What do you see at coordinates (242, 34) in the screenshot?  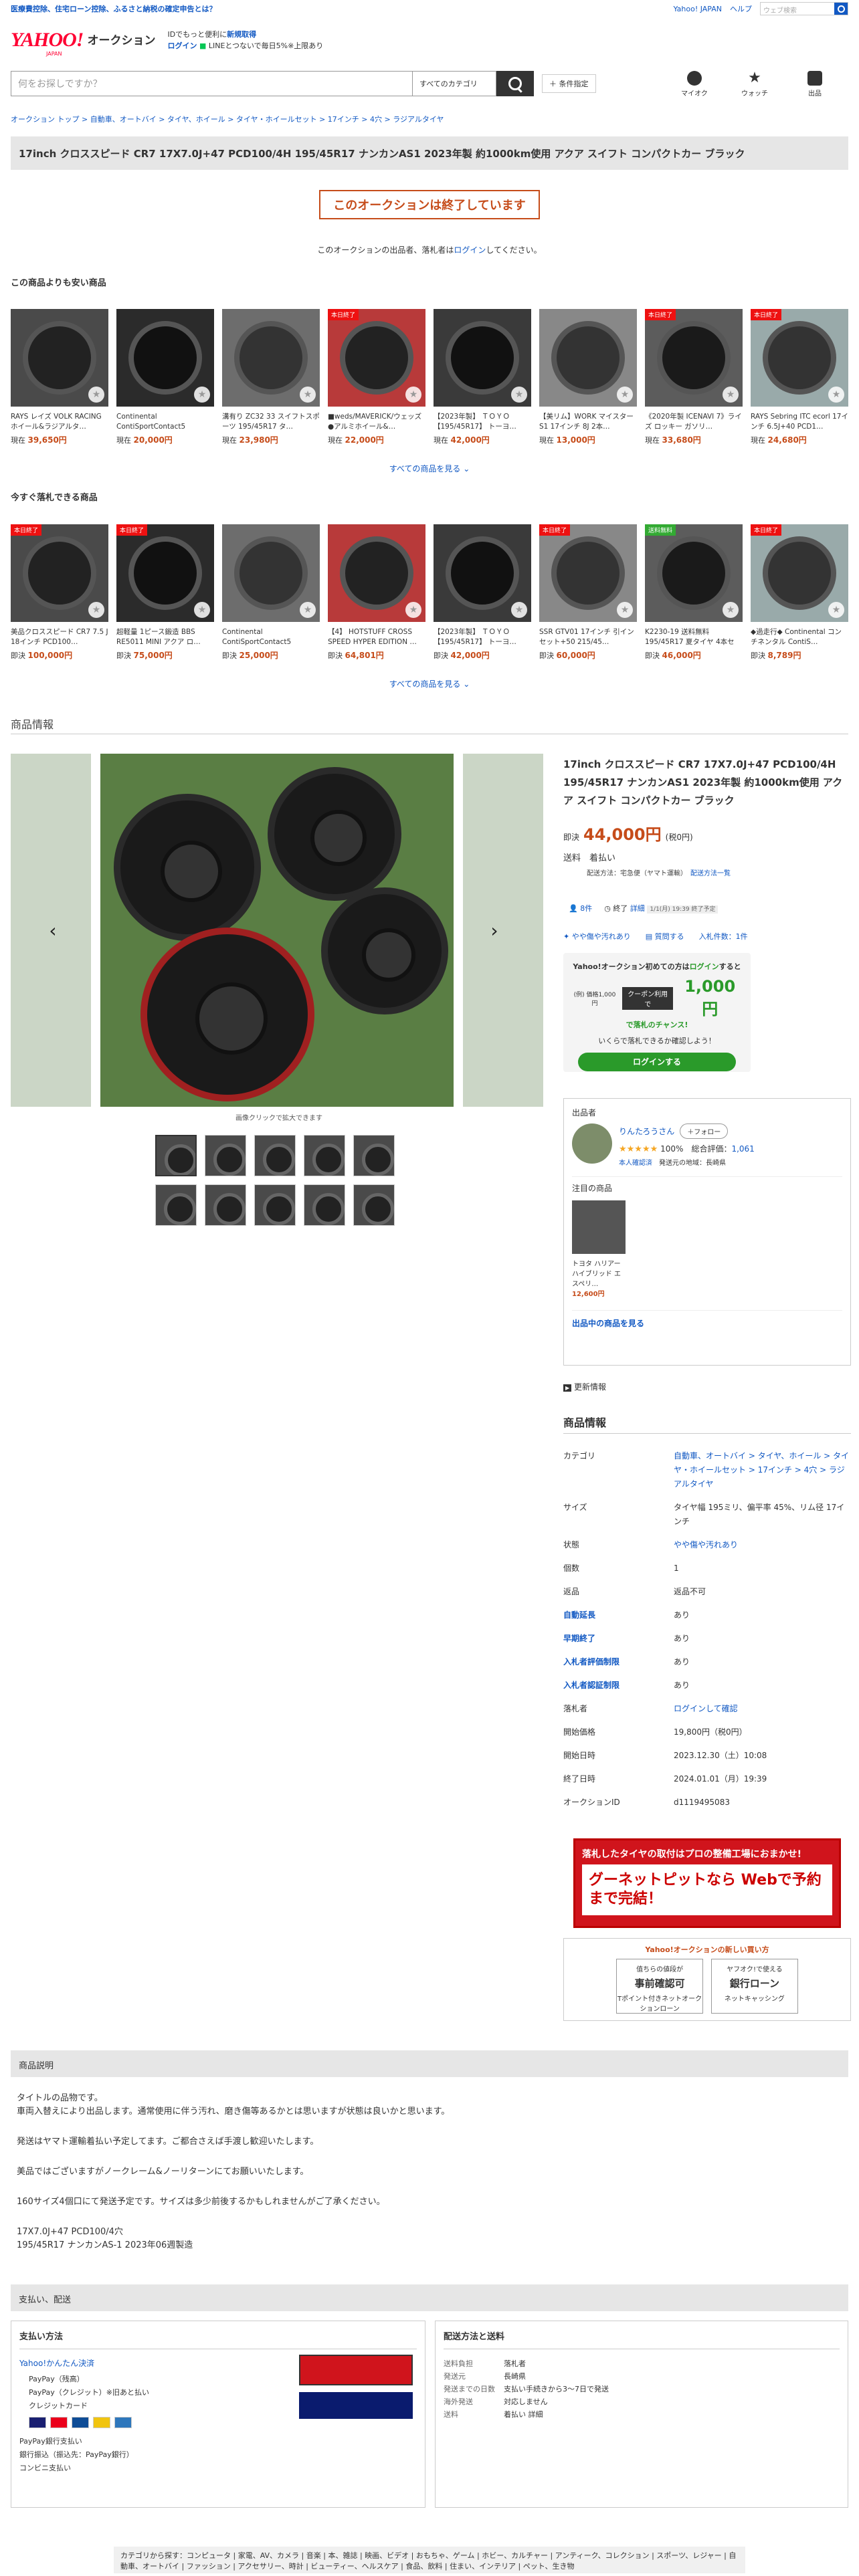 I see `register-link: 新規取得` at bounding box center [242, 34].